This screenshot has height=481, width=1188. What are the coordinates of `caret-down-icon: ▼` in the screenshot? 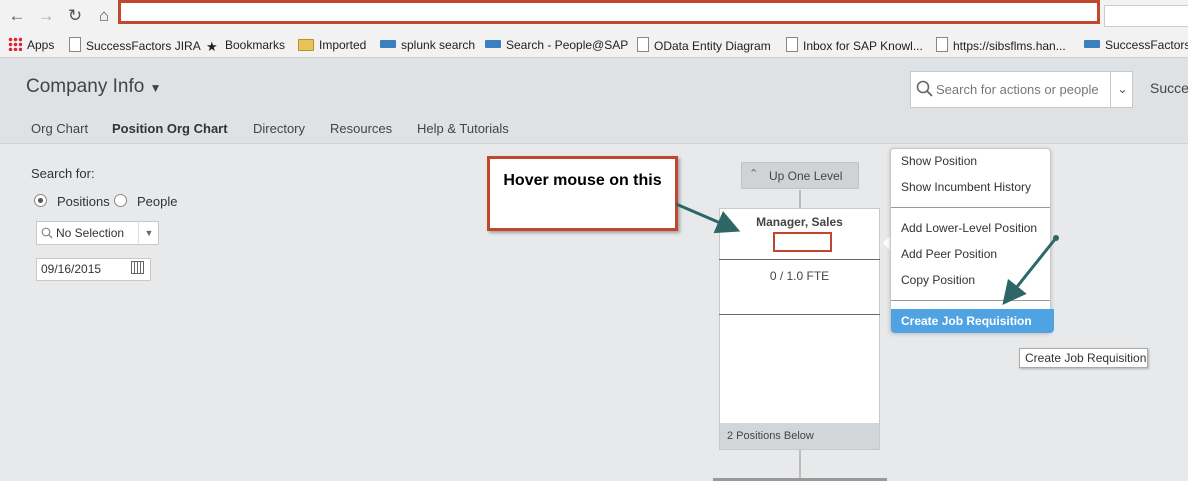 It's located at (155, 88).